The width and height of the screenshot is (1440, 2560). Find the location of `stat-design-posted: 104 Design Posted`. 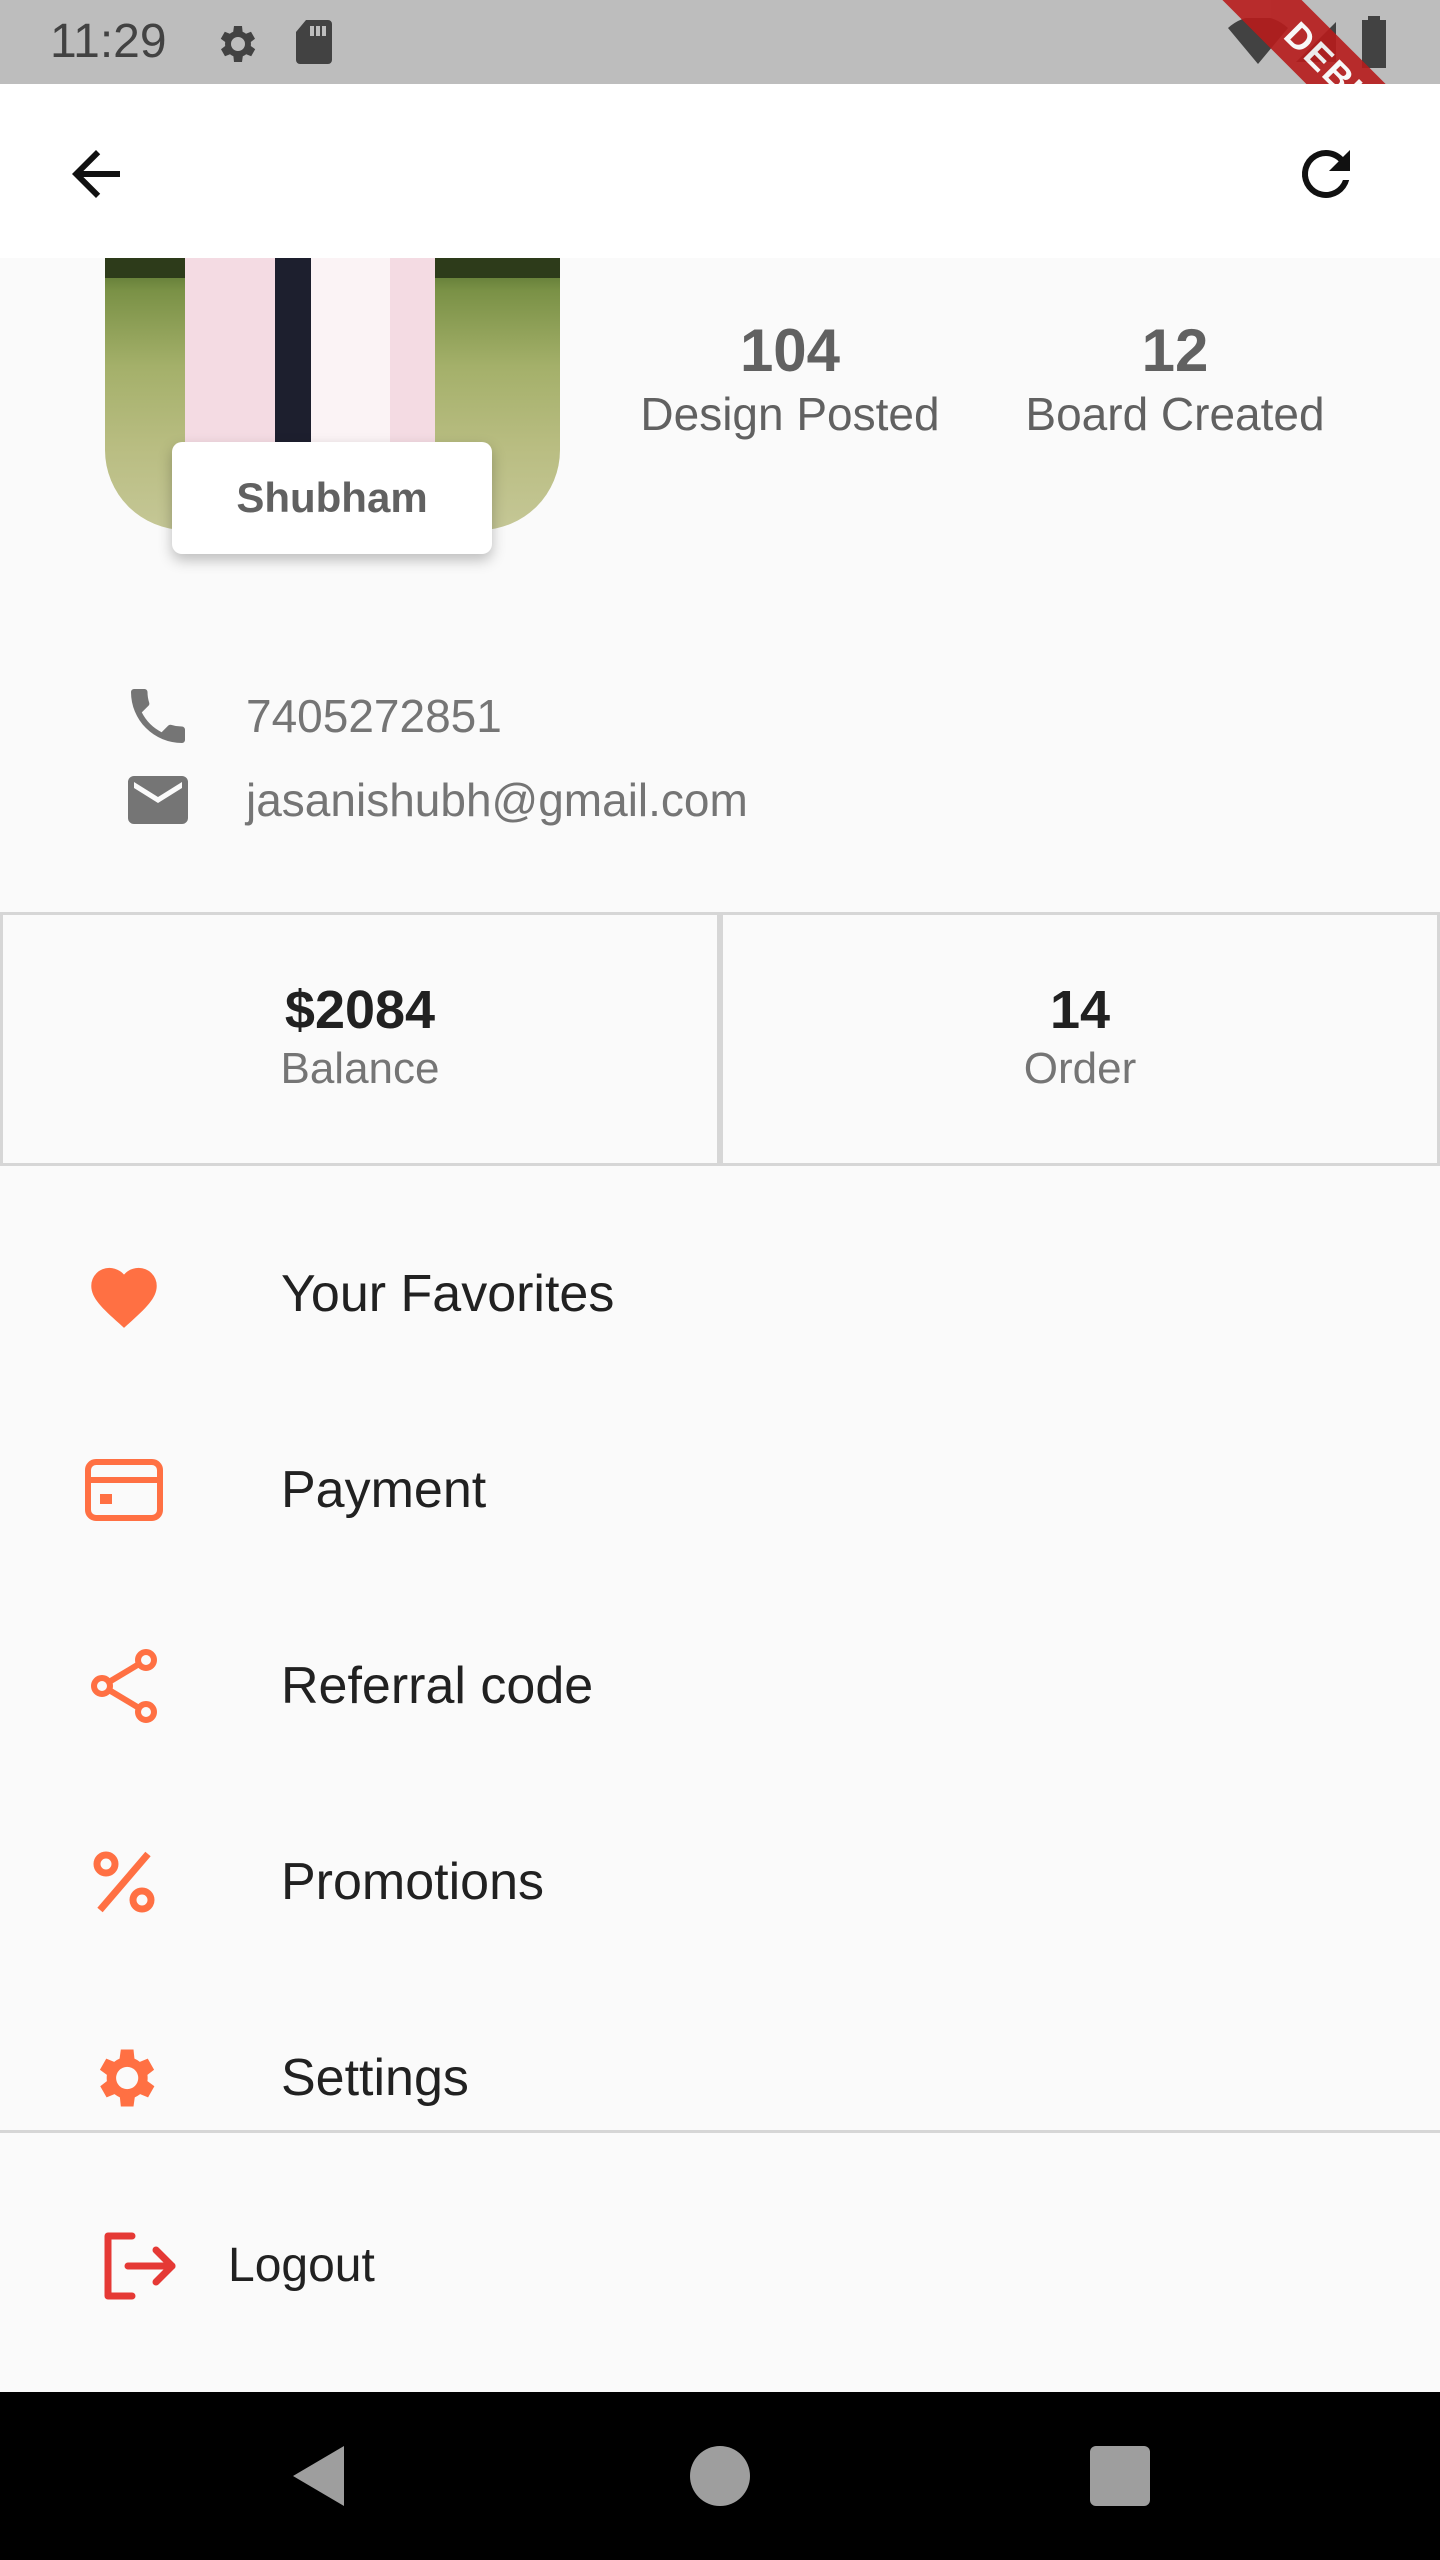

stat-design-posted: 104 Design Posted is located at coordinates (790, 381).